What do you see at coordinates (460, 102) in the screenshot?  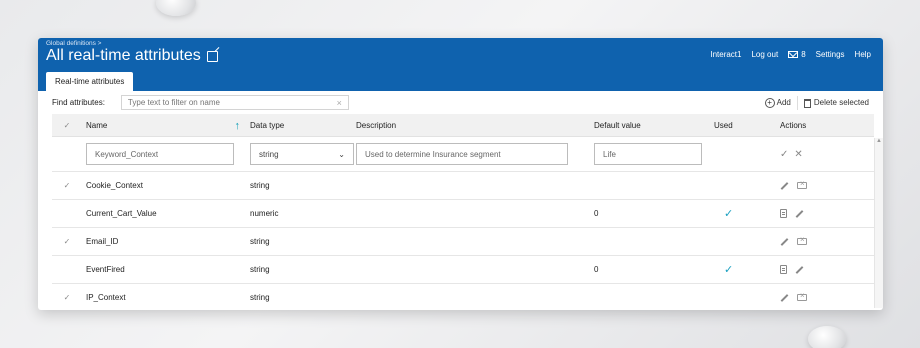 I see `toolbar: Find attributes: × +Add Delete selected` at bounding box center [460, 102].